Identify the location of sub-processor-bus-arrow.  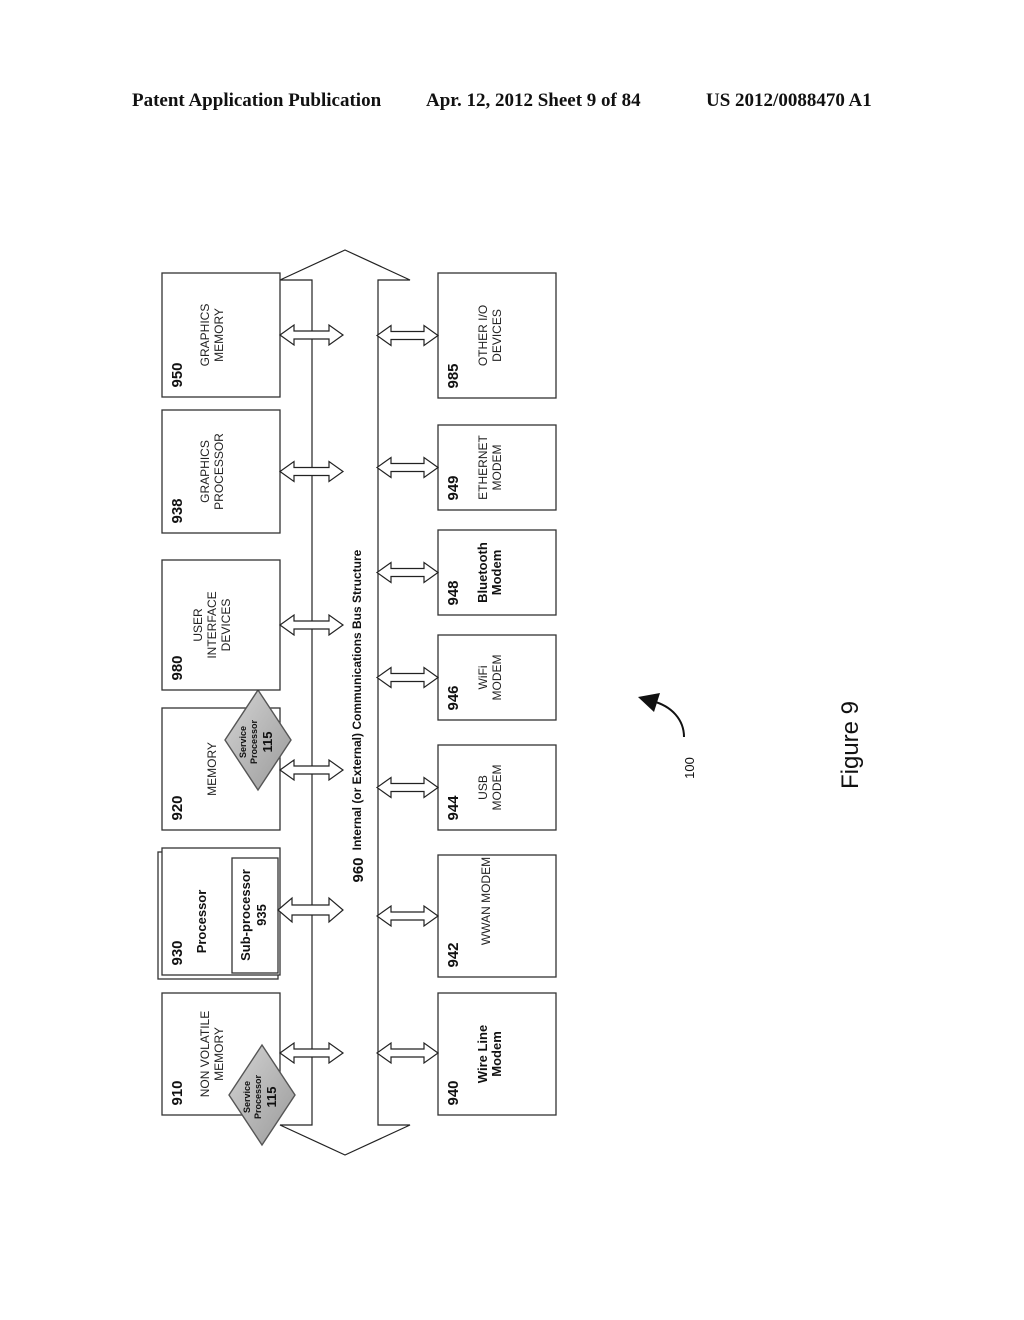
(310, 910).